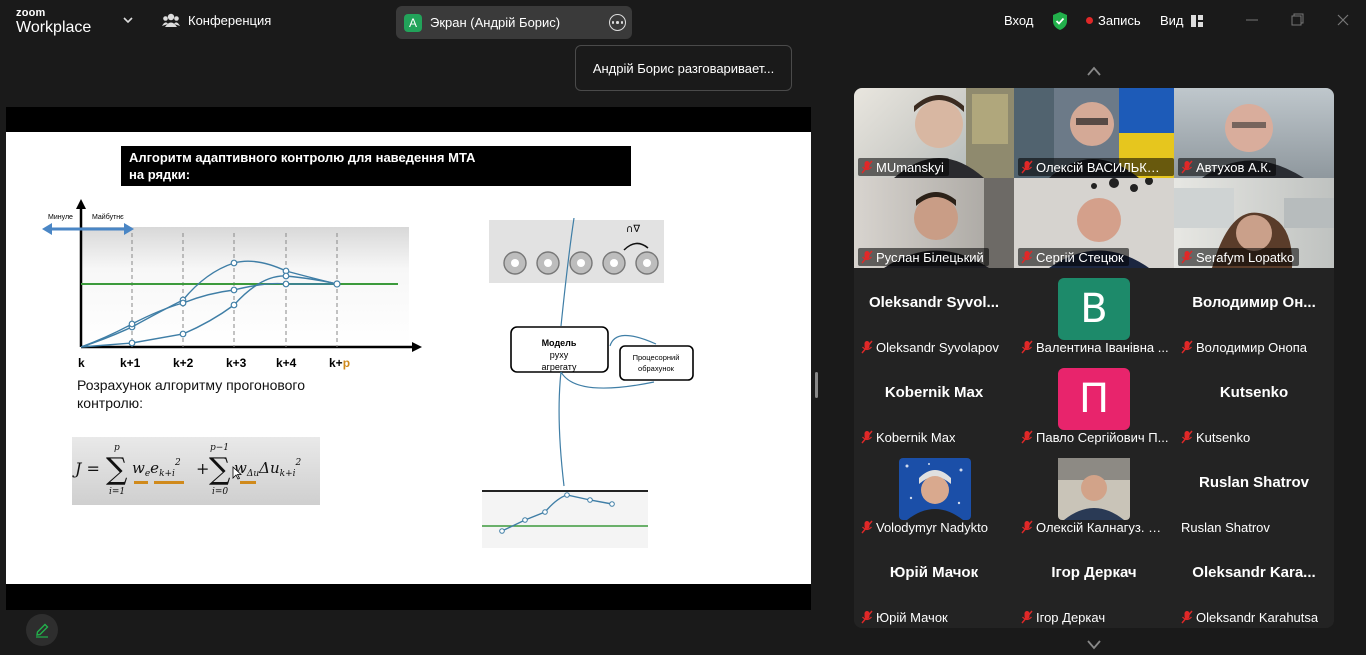 This screenshot has width=1366, height=655. Describe the element at coordinates (495, 22) in the screenshot. I see `share-label: Экран (Андрій Борис)` at that location.